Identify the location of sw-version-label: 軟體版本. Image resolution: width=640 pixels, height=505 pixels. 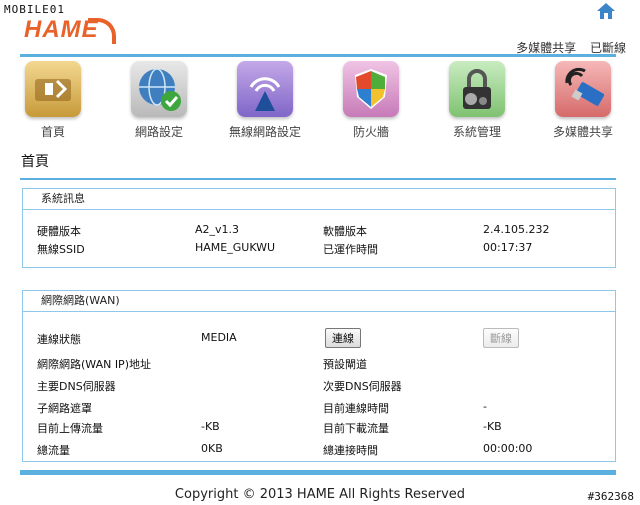
(345, 231).